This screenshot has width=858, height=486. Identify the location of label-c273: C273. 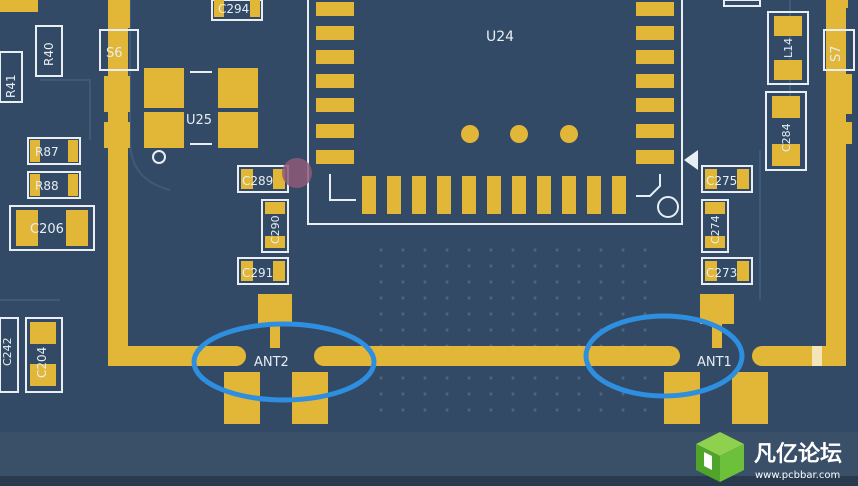
(721, 273).